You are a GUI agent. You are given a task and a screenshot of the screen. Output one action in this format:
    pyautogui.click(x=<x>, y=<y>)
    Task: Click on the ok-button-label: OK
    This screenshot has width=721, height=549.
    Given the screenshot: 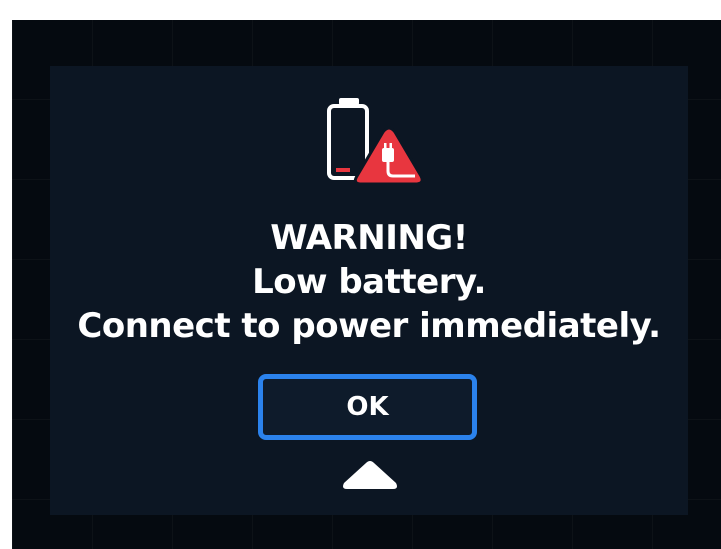 What is the action you would take?
    pyautogui.click(x=367, y=407)
    